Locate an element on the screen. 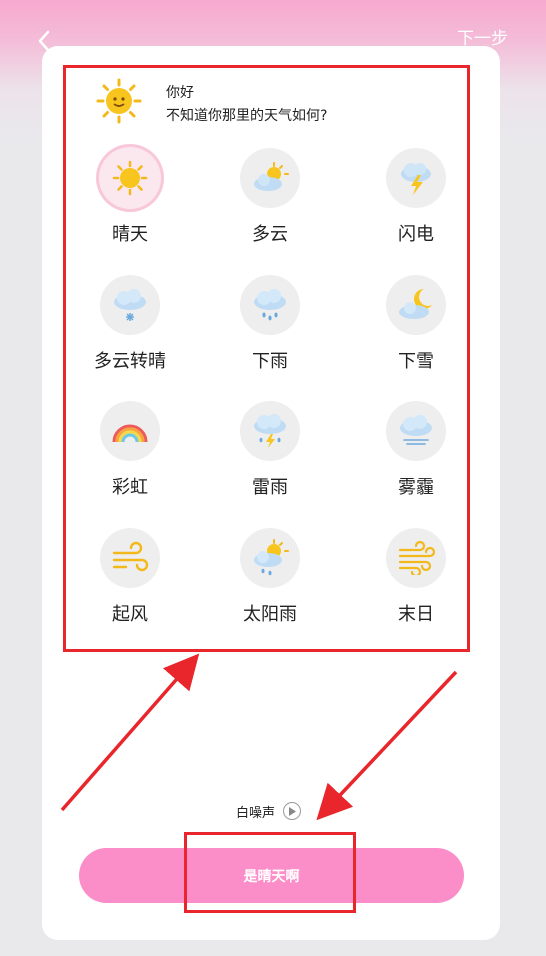 This screenshot has width=546, height=956. weather-option-sunny: 晴天 is located at coordinates (130, 195).